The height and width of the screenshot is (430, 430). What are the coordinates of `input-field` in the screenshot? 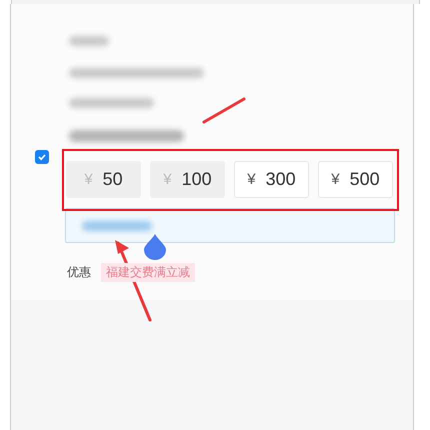 It's located at (230, 225).